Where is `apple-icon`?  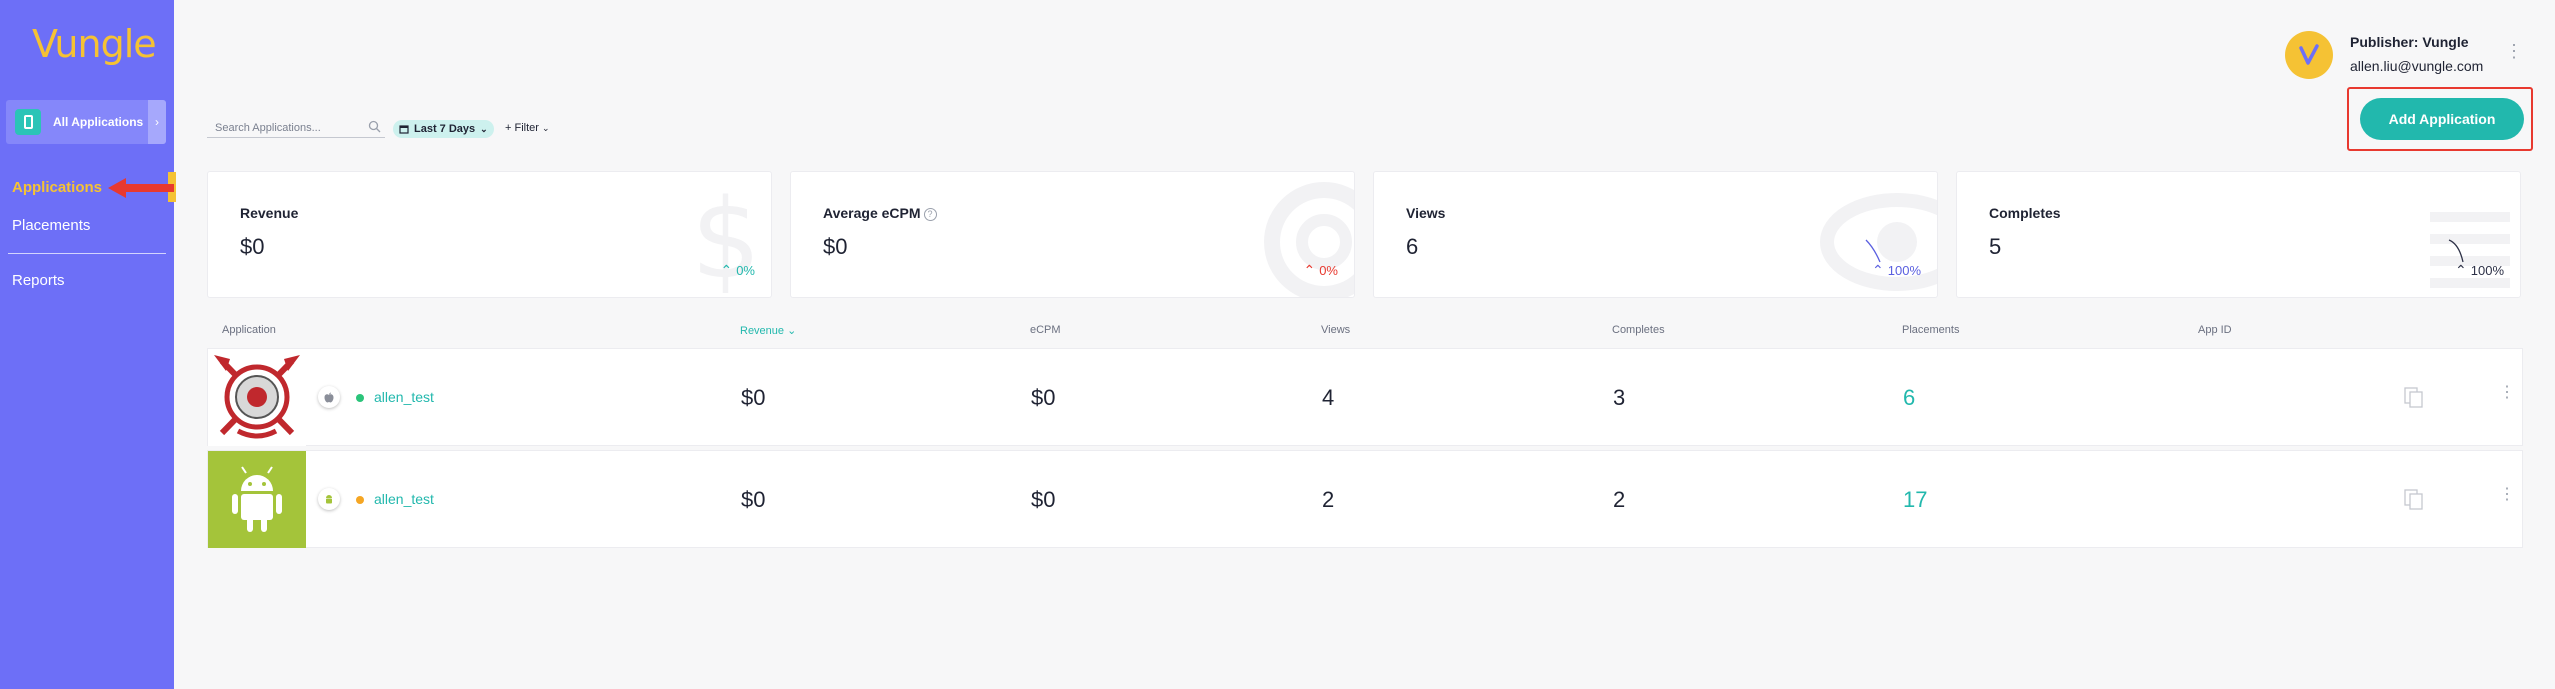
apple-icon is located at coordinates (329, 397).